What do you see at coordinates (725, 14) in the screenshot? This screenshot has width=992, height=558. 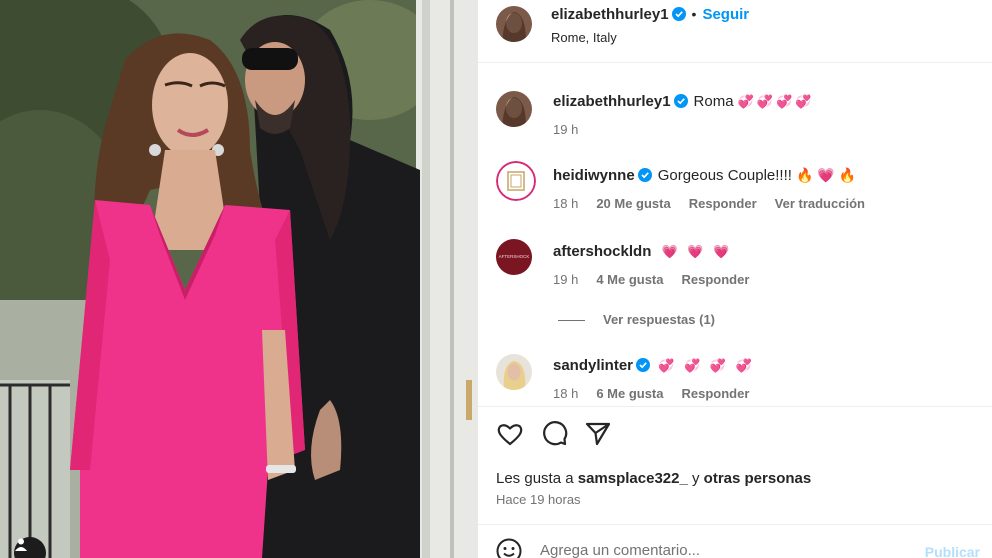 I see `follow-button: Seguir` at bounding box center [725, 14].